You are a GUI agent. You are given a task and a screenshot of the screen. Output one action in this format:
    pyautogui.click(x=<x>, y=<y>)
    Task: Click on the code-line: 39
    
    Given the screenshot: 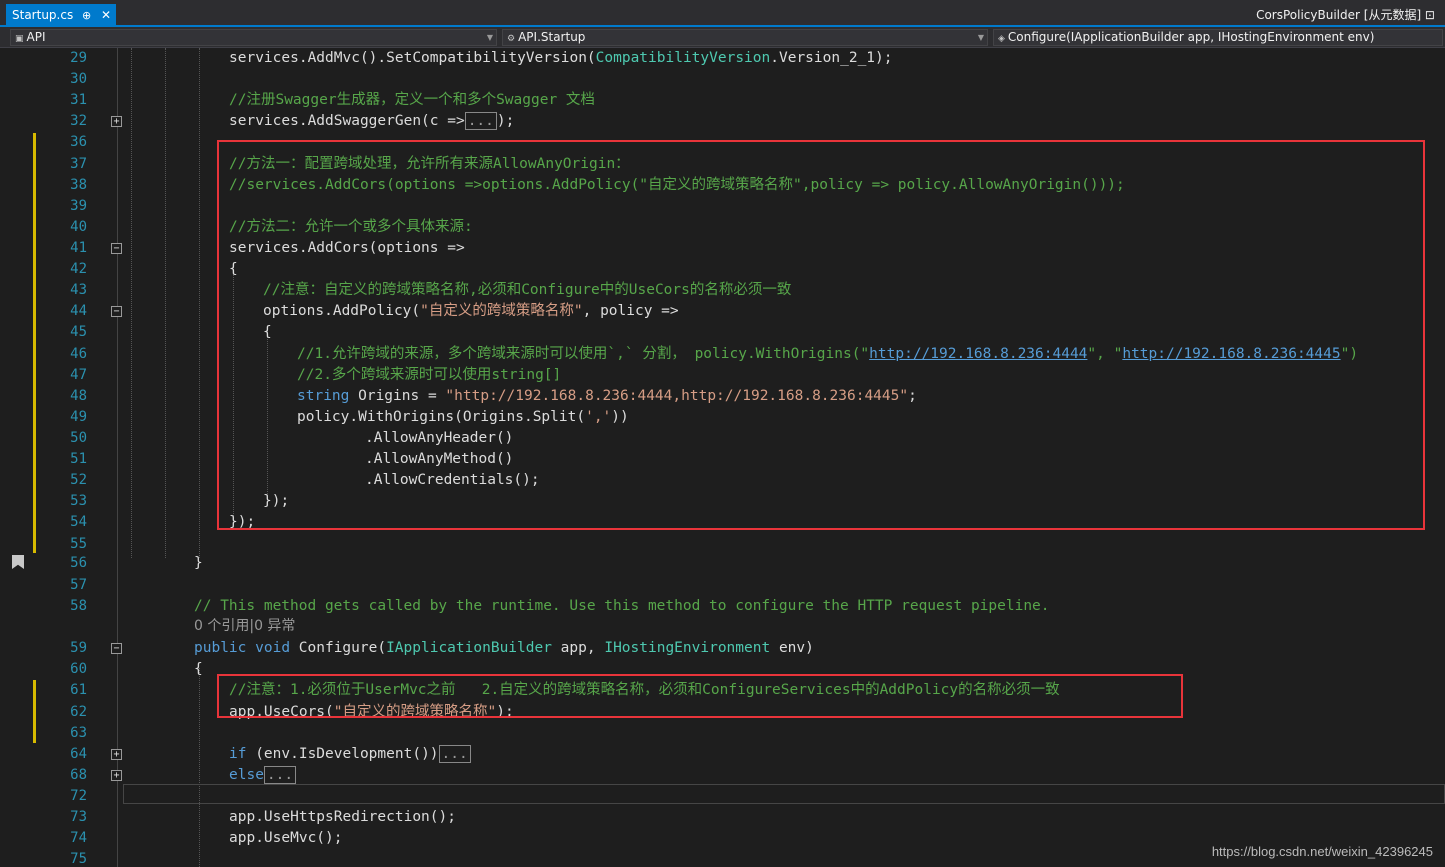 What is the action you would take?
    pyautogui.click(x=722, y=206)
    